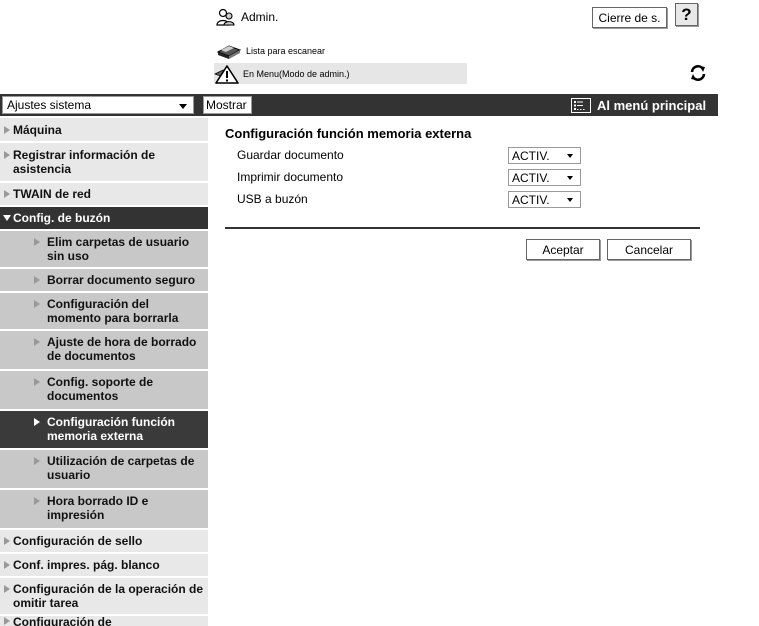  I want to click on sidebar-item-network-twain: TWAIN de red, so click(104, 194).